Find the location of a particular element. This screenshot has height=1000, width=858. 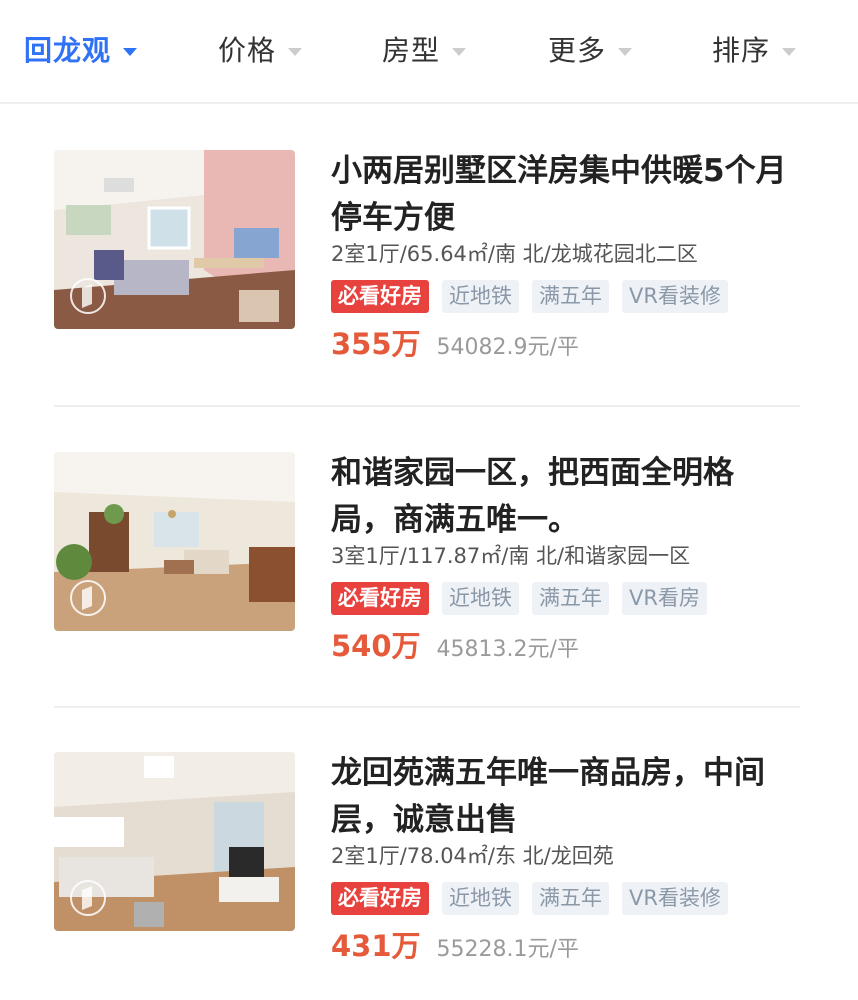

total-price: 431万 is located at coordinates (376, 946).